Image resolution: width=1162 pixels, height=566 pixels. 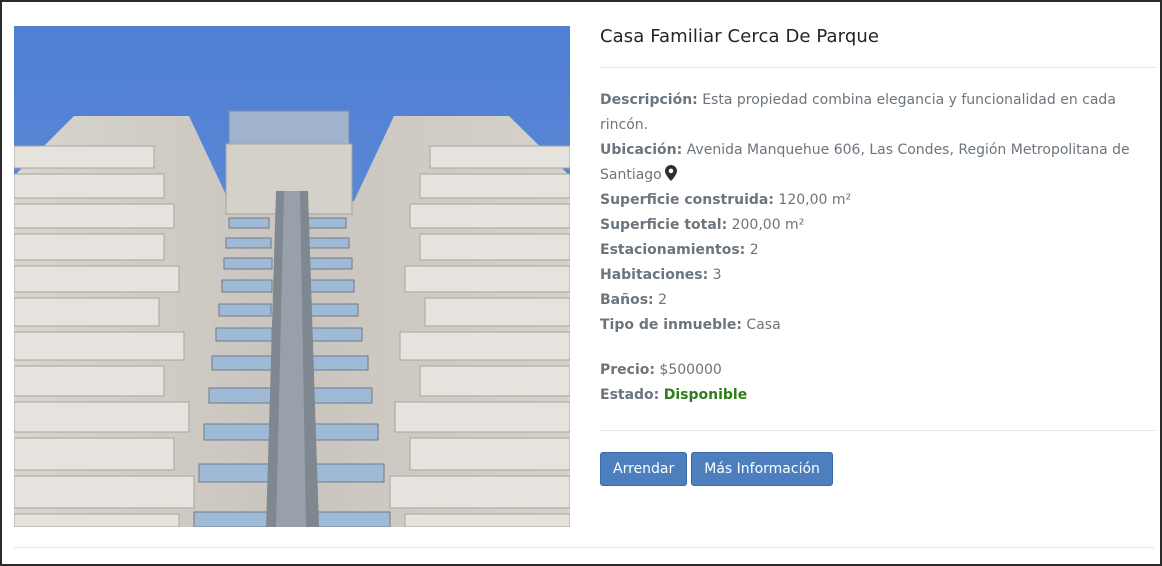 What do you see at coordinates (670, 173) in the screenshot?
I see `map-pin-icon` at bounding box center [670, 173].